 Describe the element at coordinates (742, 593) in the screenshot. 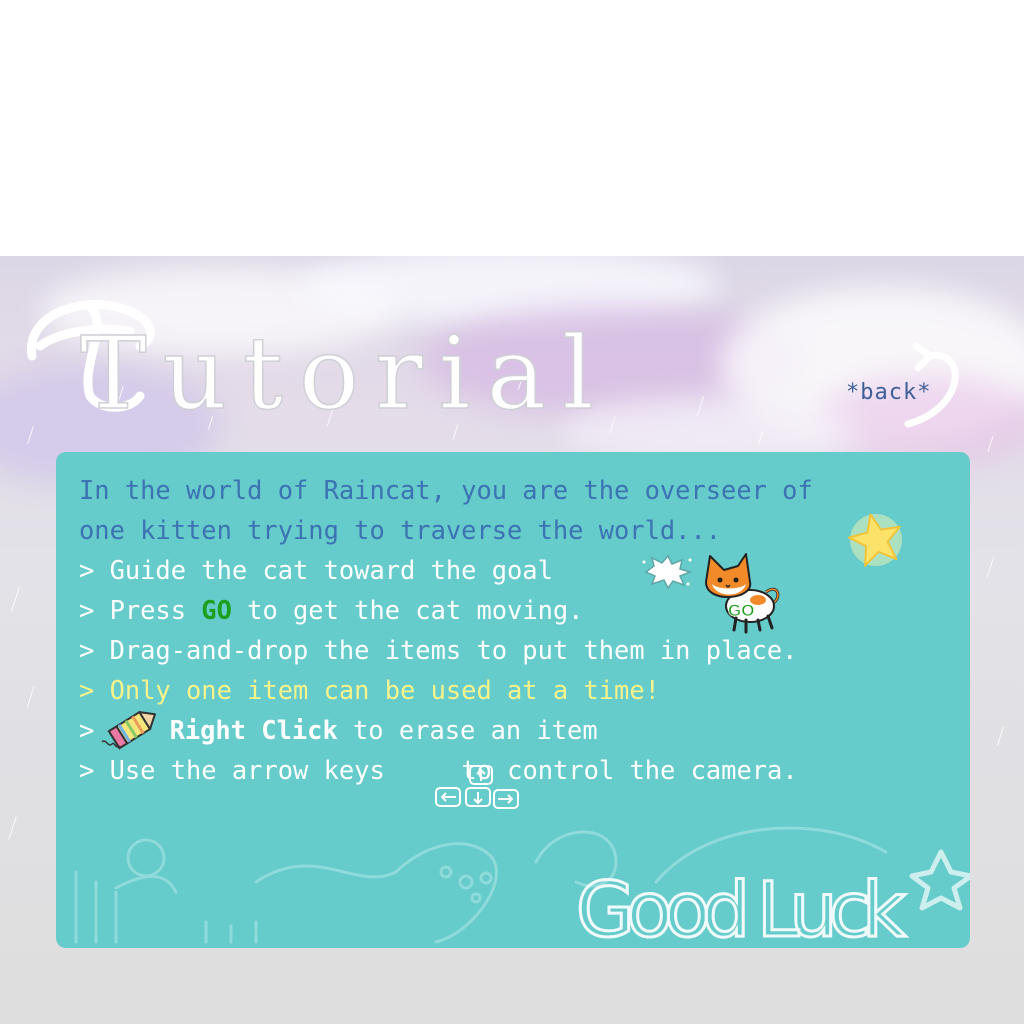

I see `cat-go-icon: GO` at that location.